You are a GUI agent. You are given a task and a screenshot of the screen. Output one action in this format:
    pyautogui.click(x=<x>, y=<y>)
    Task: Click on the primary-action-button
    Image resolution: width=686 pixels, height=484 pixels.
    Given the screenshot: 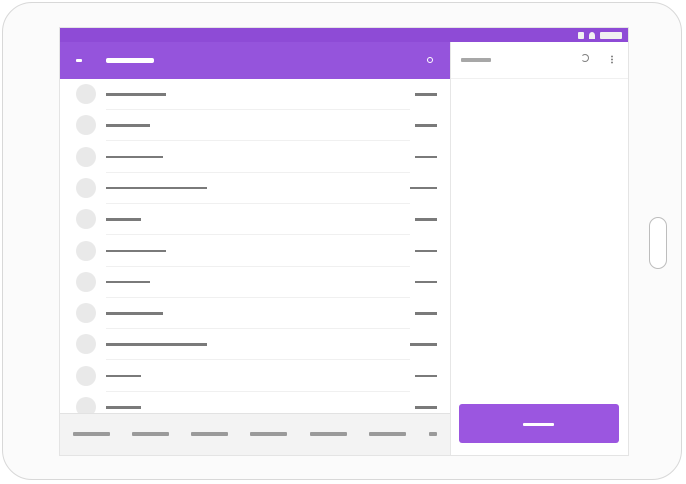 What is the action you would take?
    pyautogui.click(x=539, y=423)
    